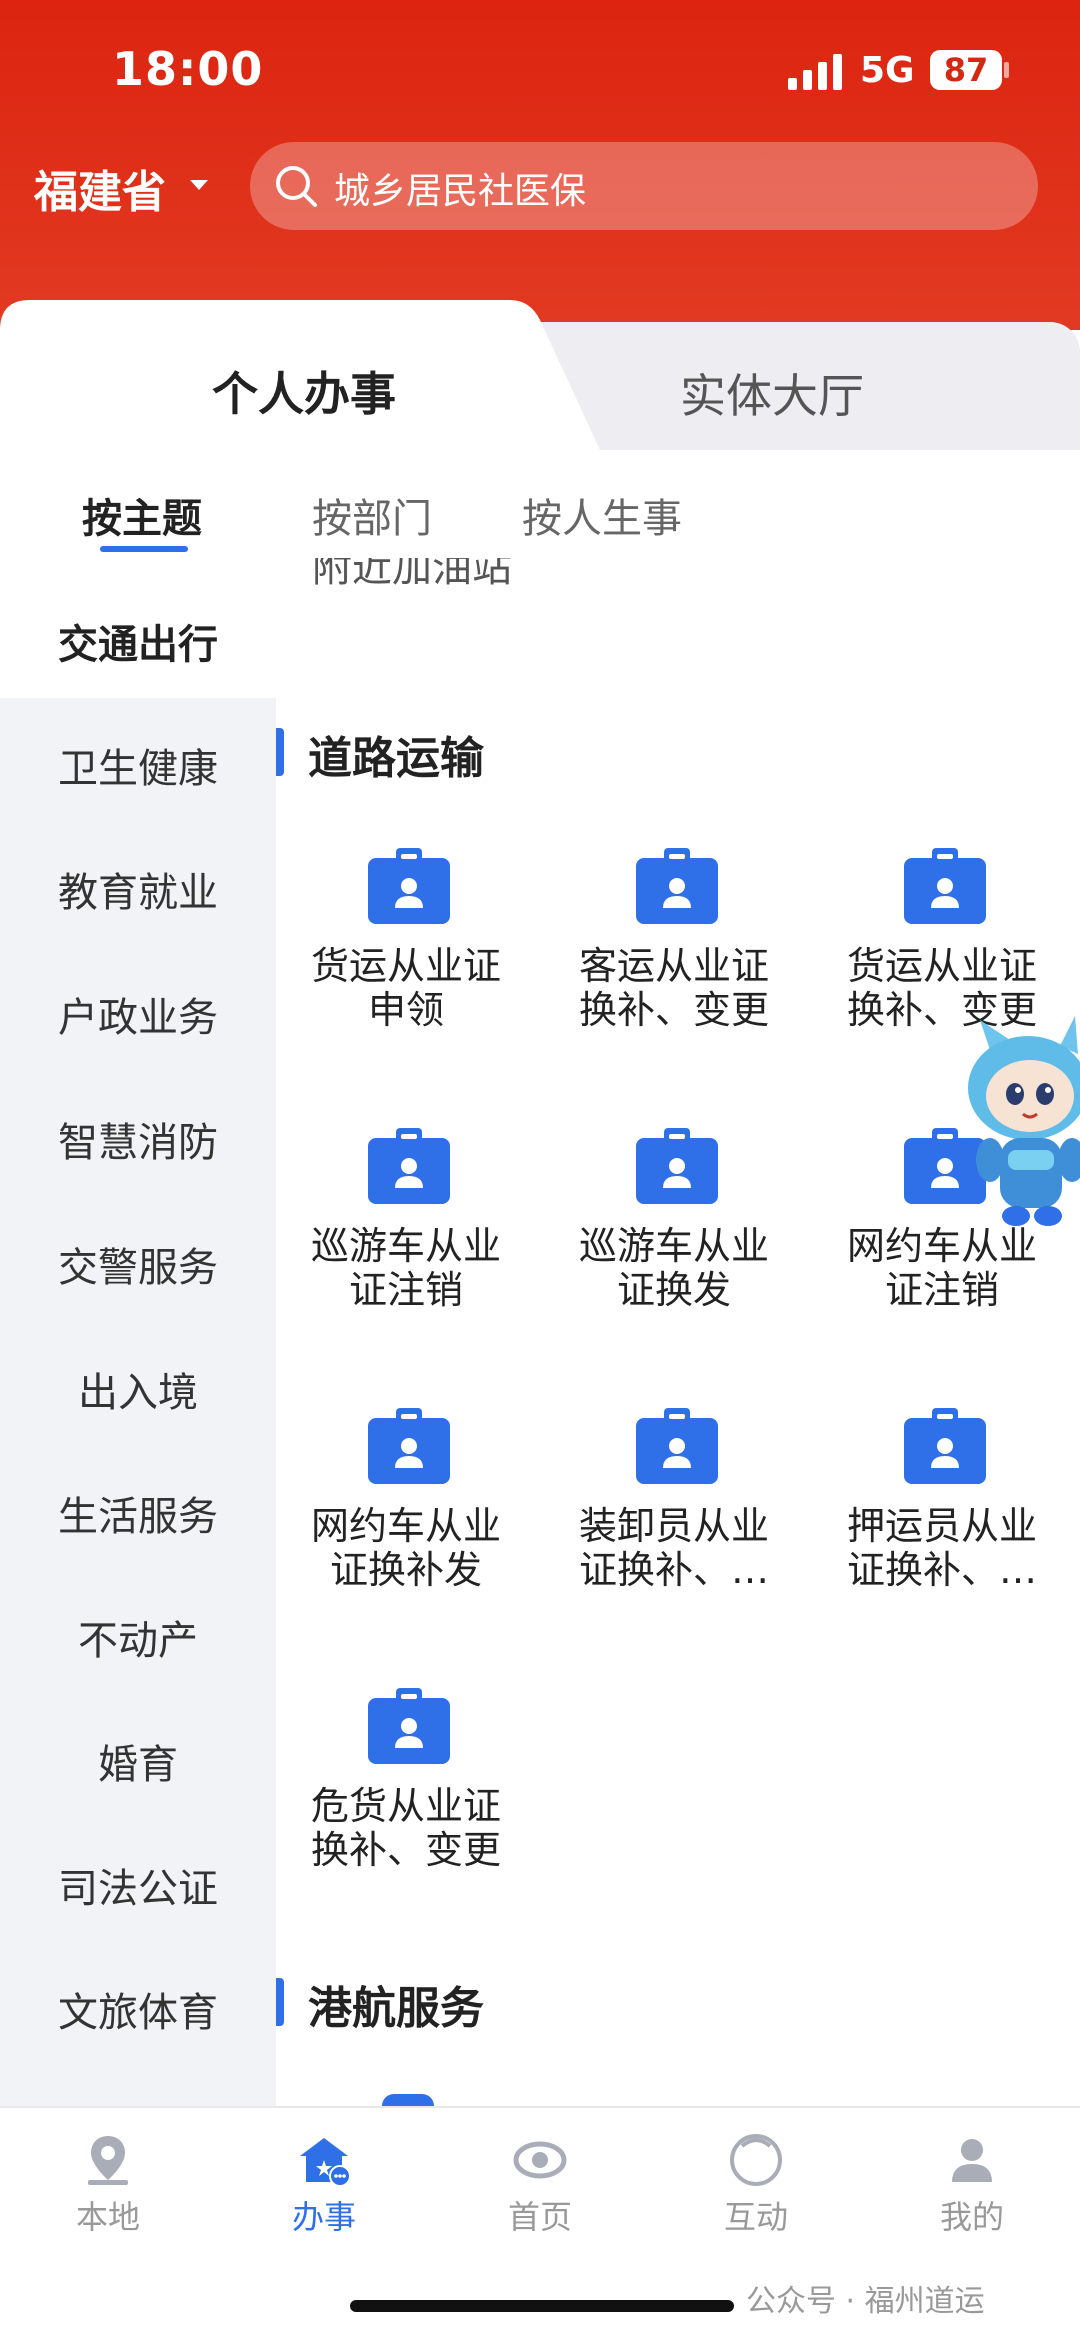 The image size is (1080, 2339). What do you see at coordinates (324, 2215) in the screenshot?
I see `nav-label: 办事` at bounding box center [324, 2215].